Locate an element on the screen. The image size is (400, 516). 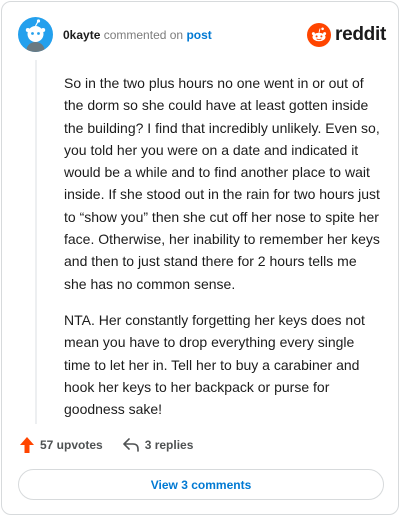
reddit-logo-icon is located at coordinates (319, 35).